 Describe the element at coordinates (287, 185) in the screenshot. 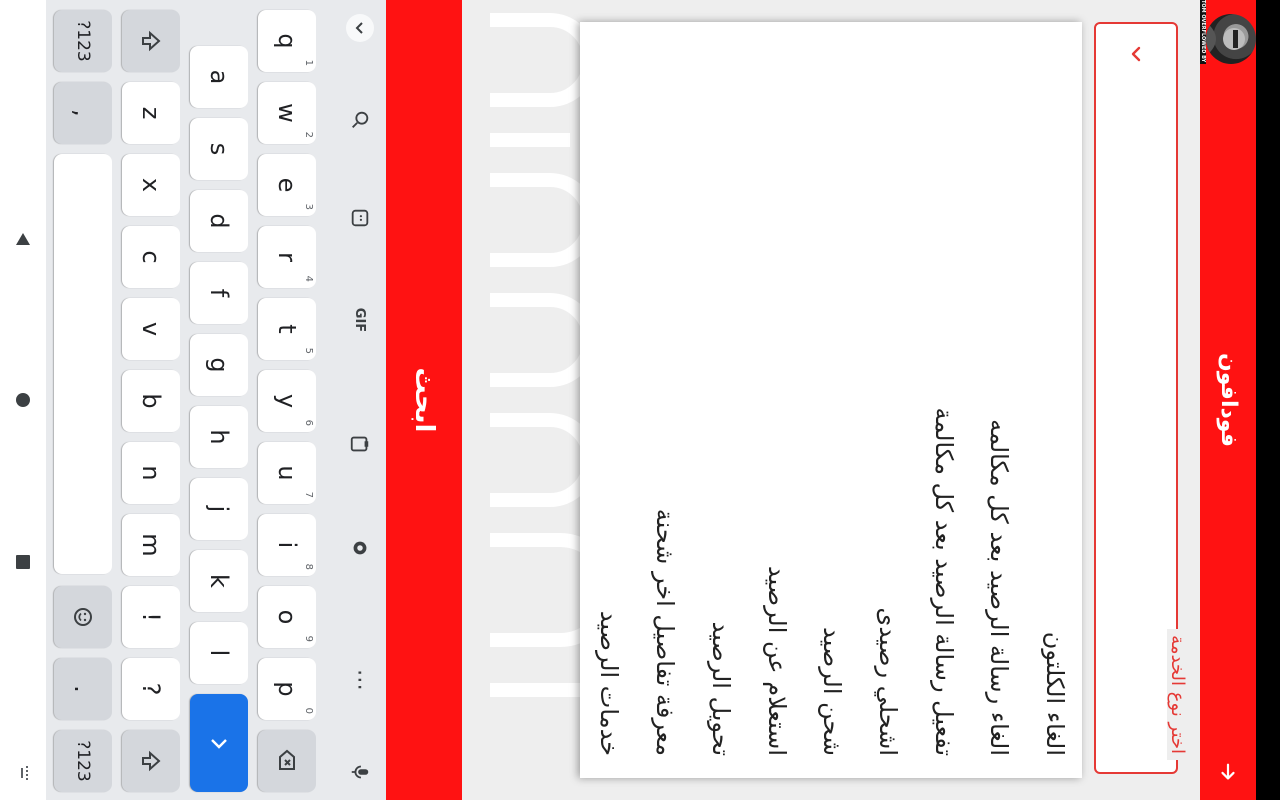

I see `key-e: 3e` at that location.